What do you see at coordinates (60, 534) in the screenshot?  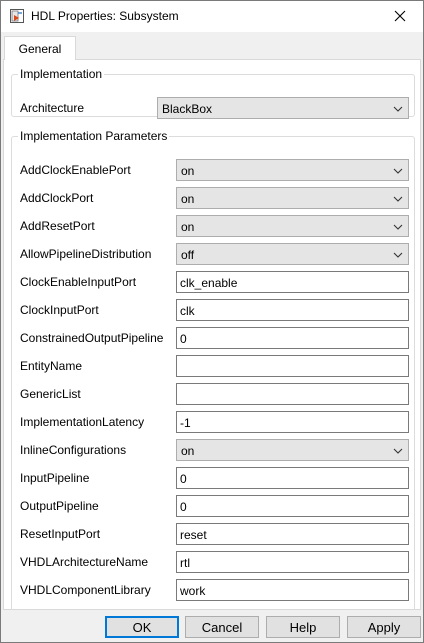 I see `param-label-reset-input-port: ResetInputPort` at bounding box center [60, 534].